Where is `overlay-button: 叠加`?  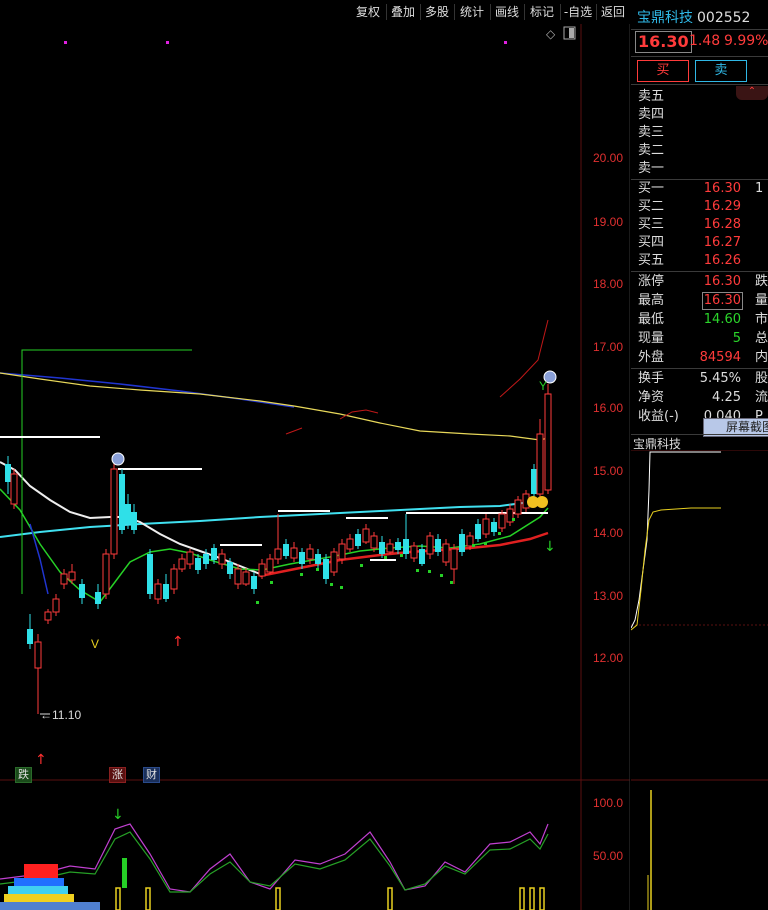 overlay-button: 叠加 is located at coordinates (403, 12).